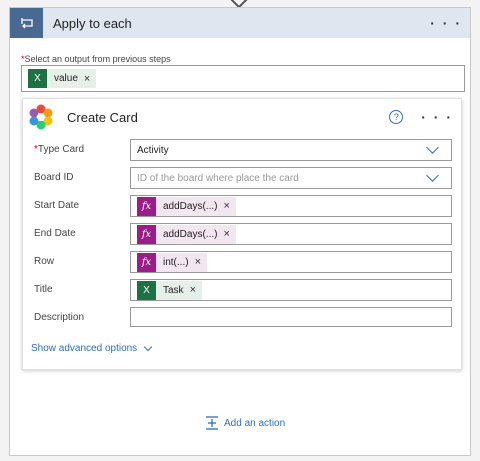 The image size is (480, 461). I want to click on row-row: Row fx int(...) ×, so click(243, 262).